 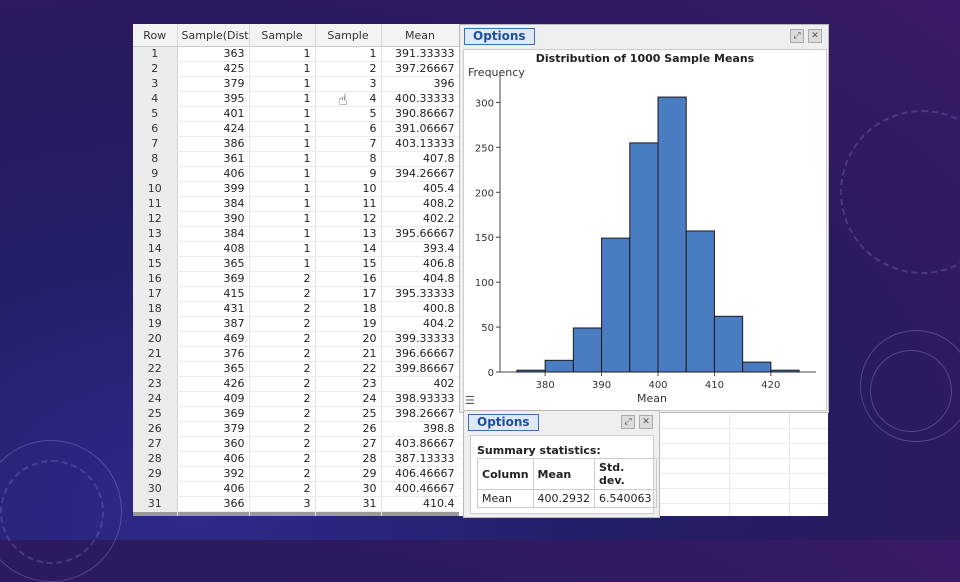 I want to click on row-number-cell: 18, so click(x=155, y=309).